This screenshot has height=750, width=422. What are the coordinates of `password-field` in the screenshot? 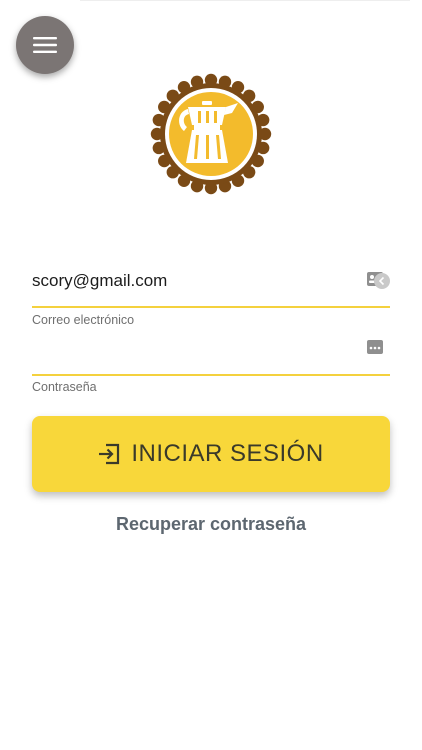 It's located at (211, 353).